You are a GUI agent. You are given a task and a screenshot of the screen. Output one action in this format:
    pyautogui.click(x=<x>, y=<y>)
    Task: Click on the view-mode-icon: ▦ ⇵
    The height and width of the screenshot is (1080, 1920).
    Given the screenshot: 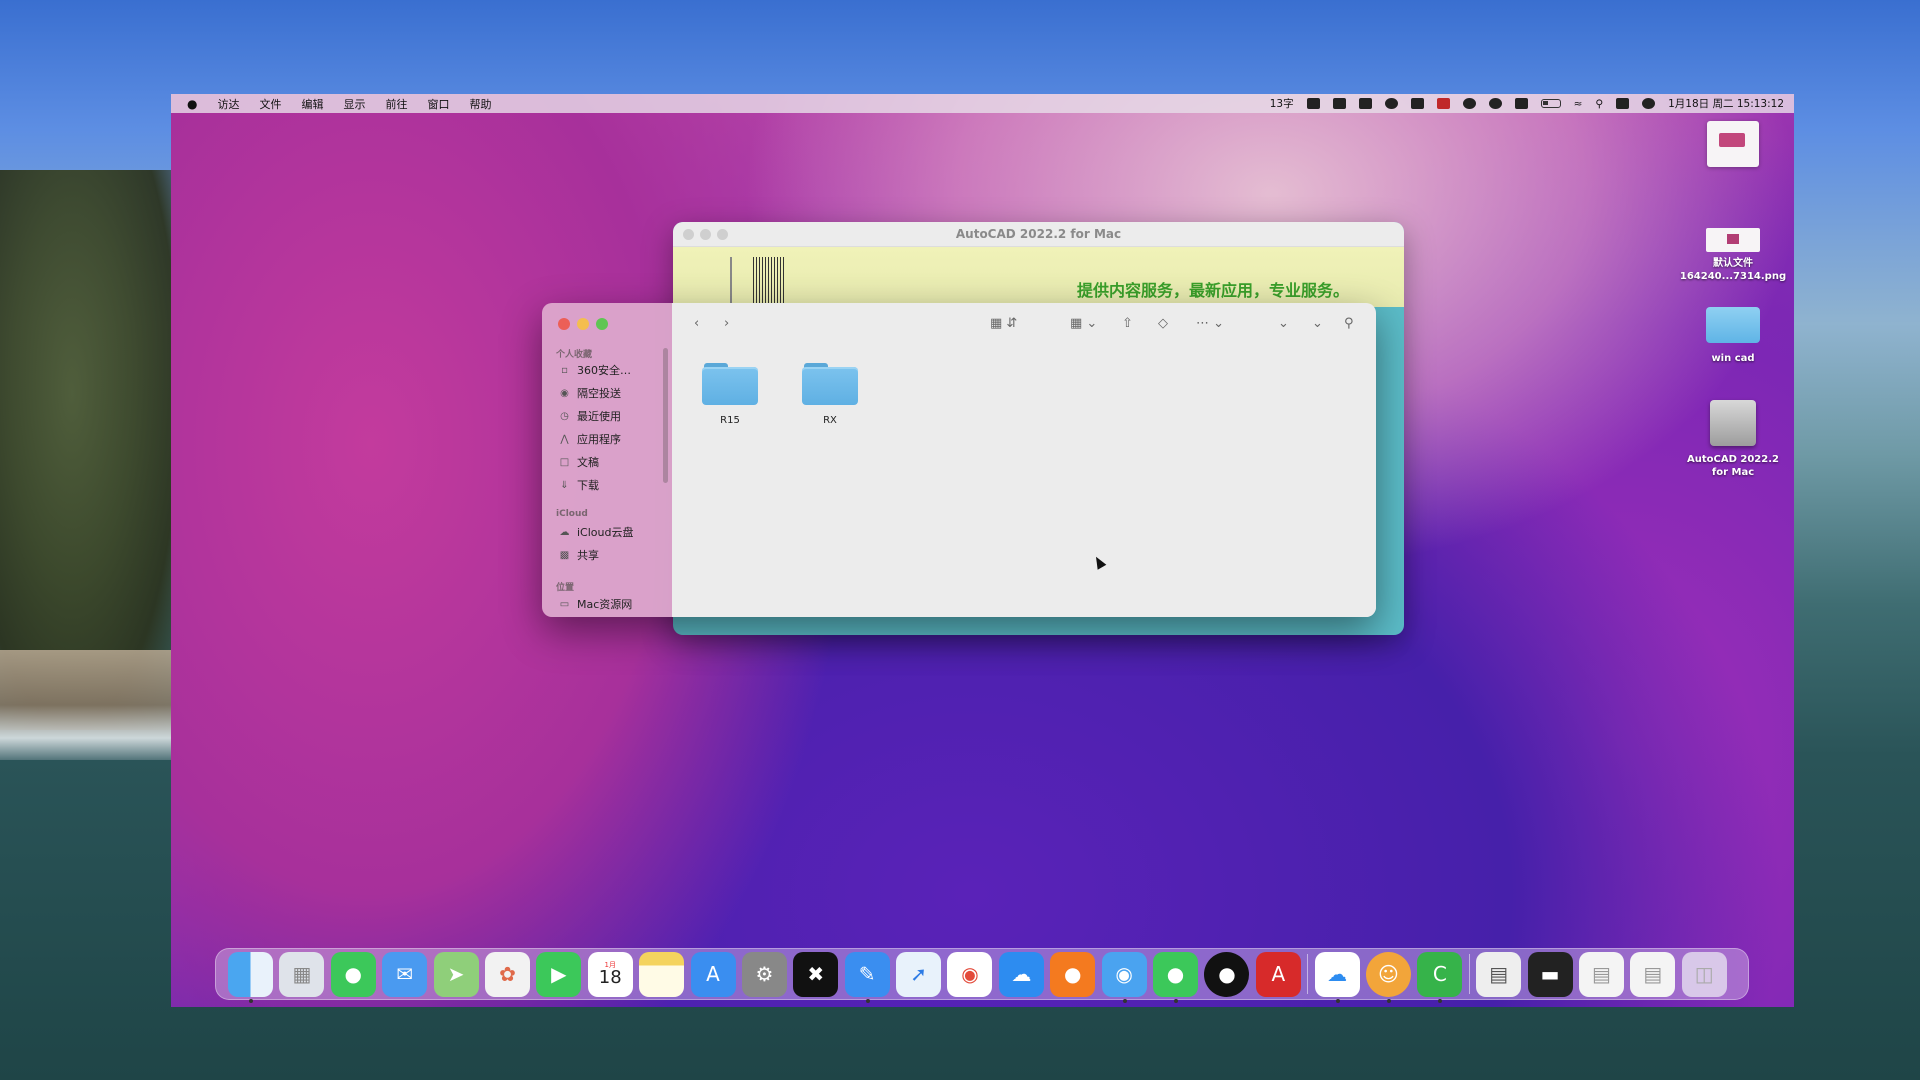 What is the action you would take?
    pyautogui.click(x=1003, y=323)
    